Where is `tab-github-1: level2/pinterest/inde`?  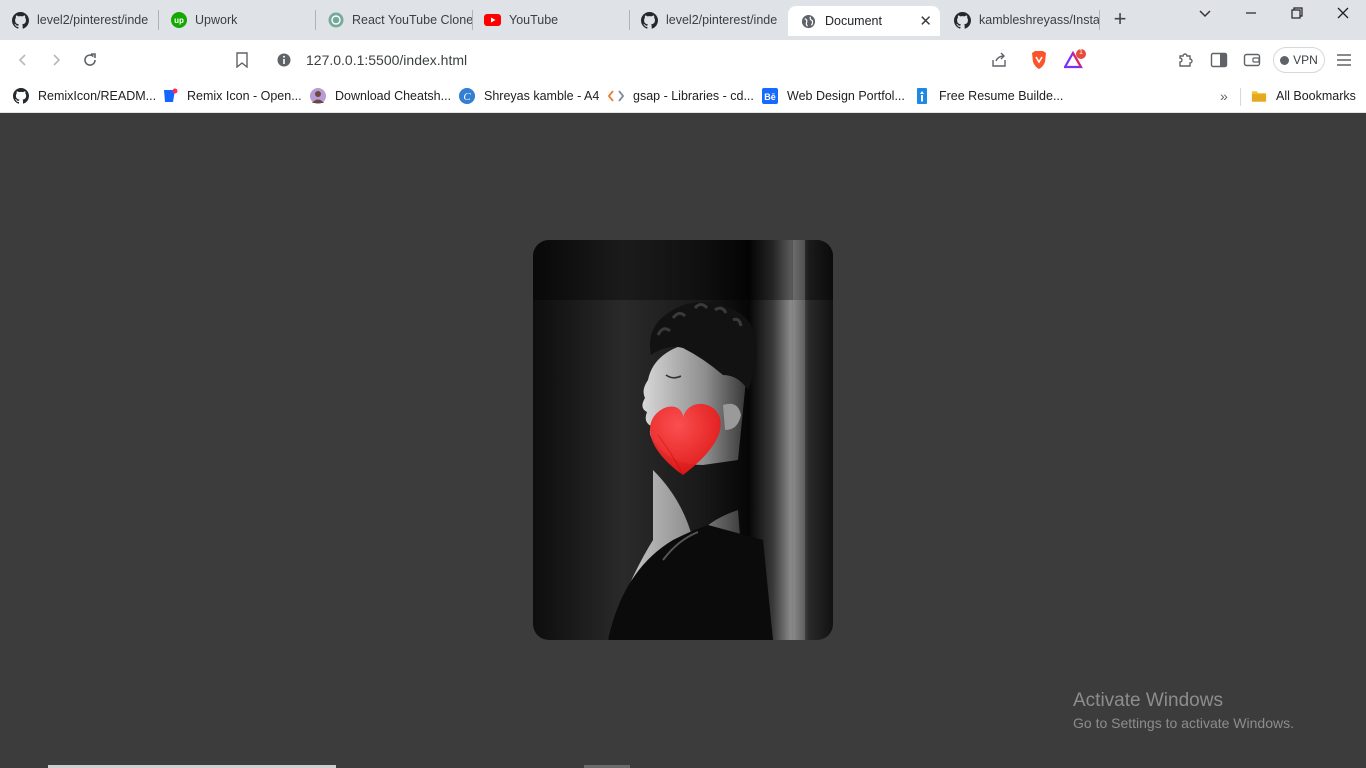
tab-github-1: level2/pinterest/inde is located at coordinates (79, 20).